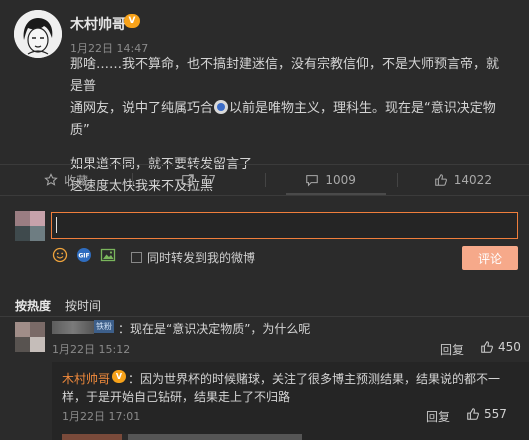 The height and width of the screenshot is (440, 529). Describe the element at coordinates (30, 337) in the screenshot. I see `commenter-avatar` at that location.